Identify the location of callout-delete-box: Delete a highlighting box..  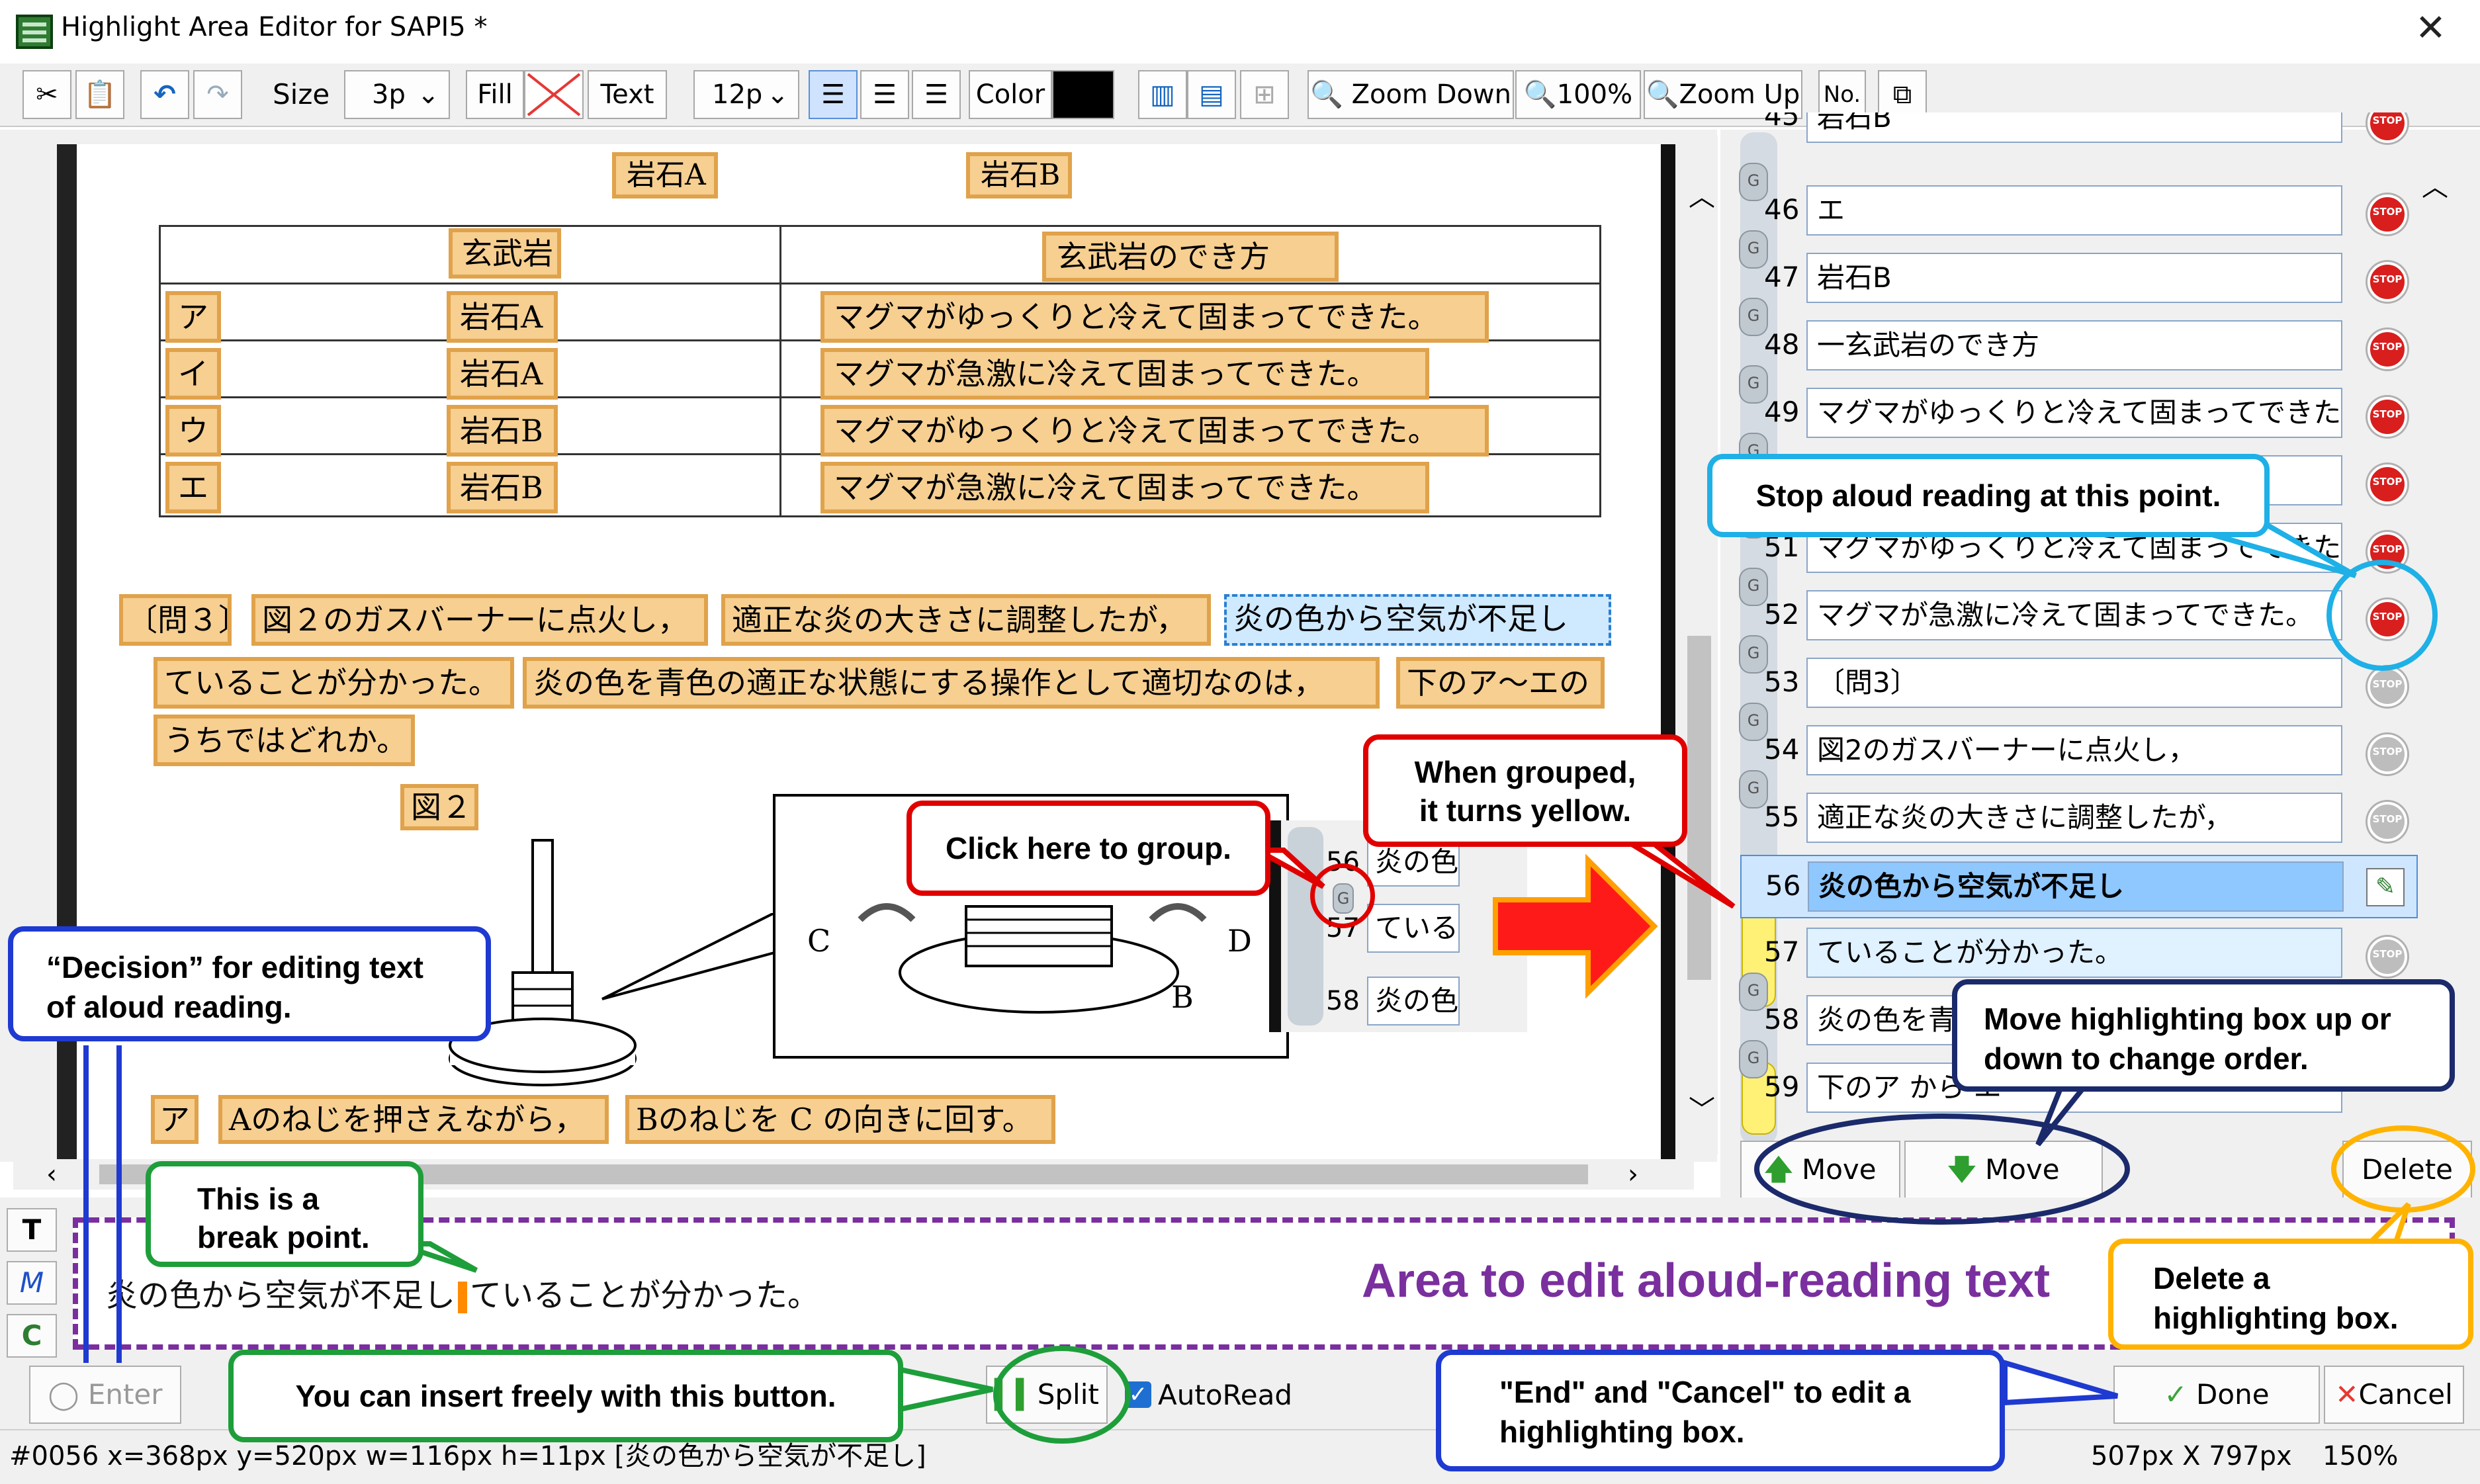
(2290, 1294).